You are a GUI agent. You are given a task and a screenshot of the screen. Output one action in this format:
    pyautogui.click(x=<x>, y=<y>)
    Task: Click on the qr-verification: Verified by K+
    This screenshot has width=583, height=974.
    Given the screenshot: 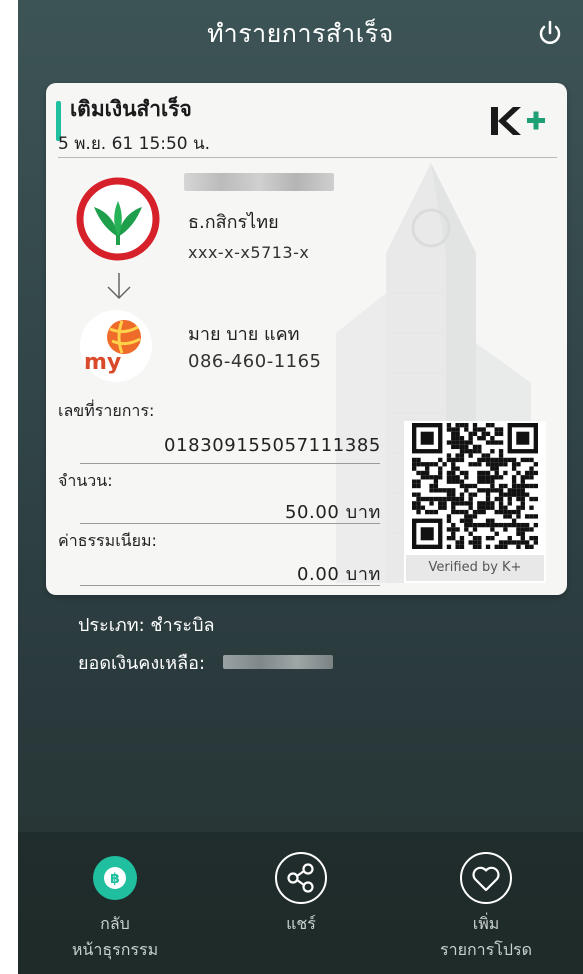 What is the action you would take?
    pyautogui.click(x=475, y=502)
    